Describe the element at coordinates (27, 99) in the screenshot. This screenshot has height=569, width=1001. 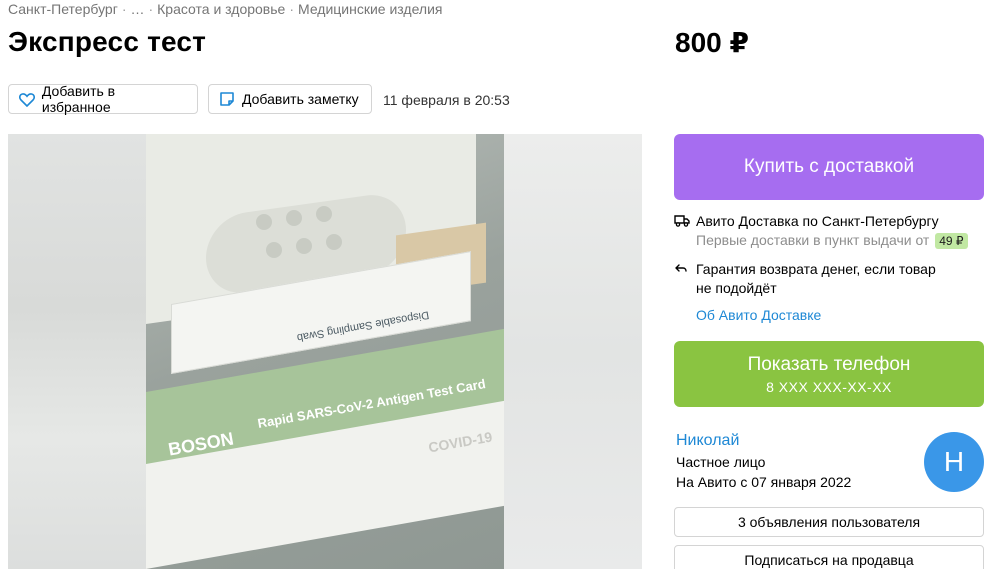
I see `heart-icon` at that location.